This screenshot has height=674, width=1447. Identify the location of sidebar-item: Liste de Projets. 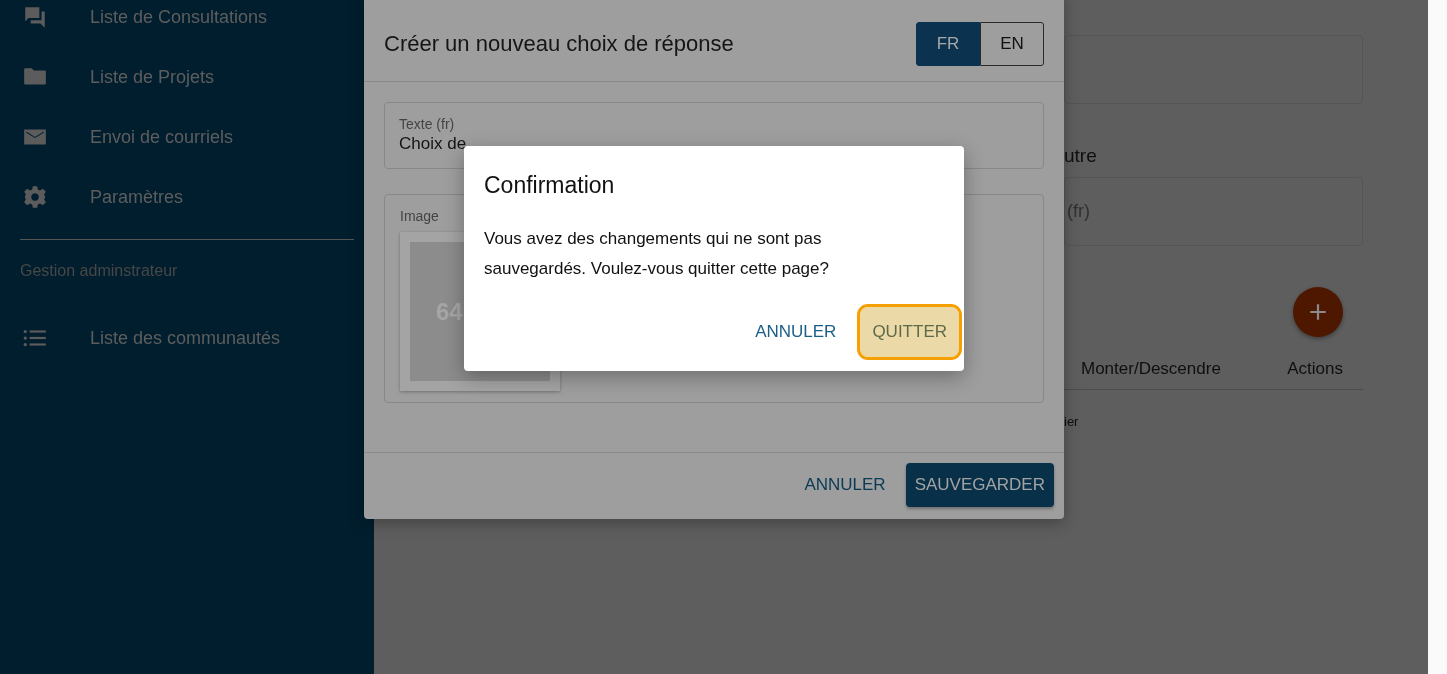
(187, 77).